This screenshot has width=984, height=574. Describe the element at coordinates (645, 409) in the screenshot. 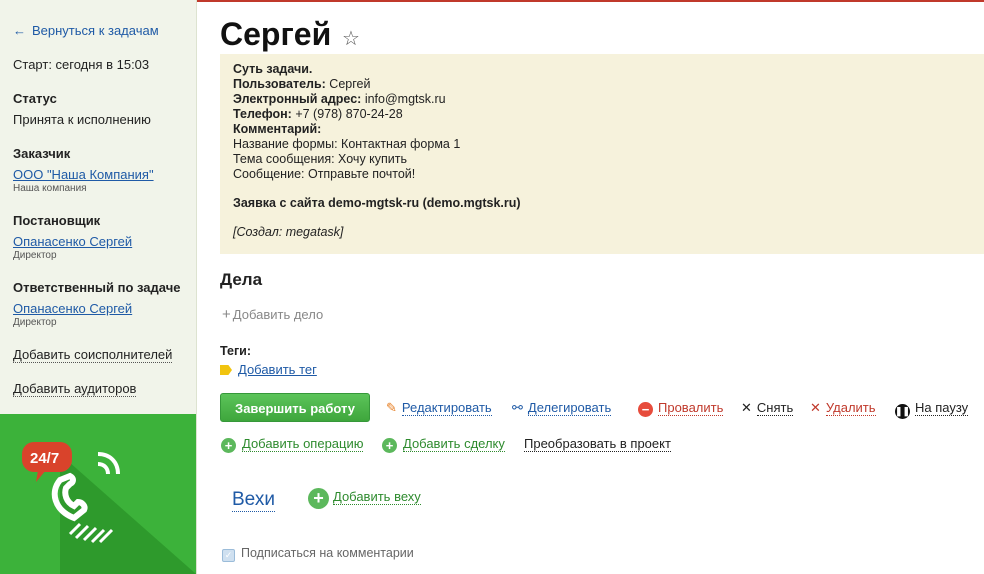

I see `minus-circle-icon: −` at that location.